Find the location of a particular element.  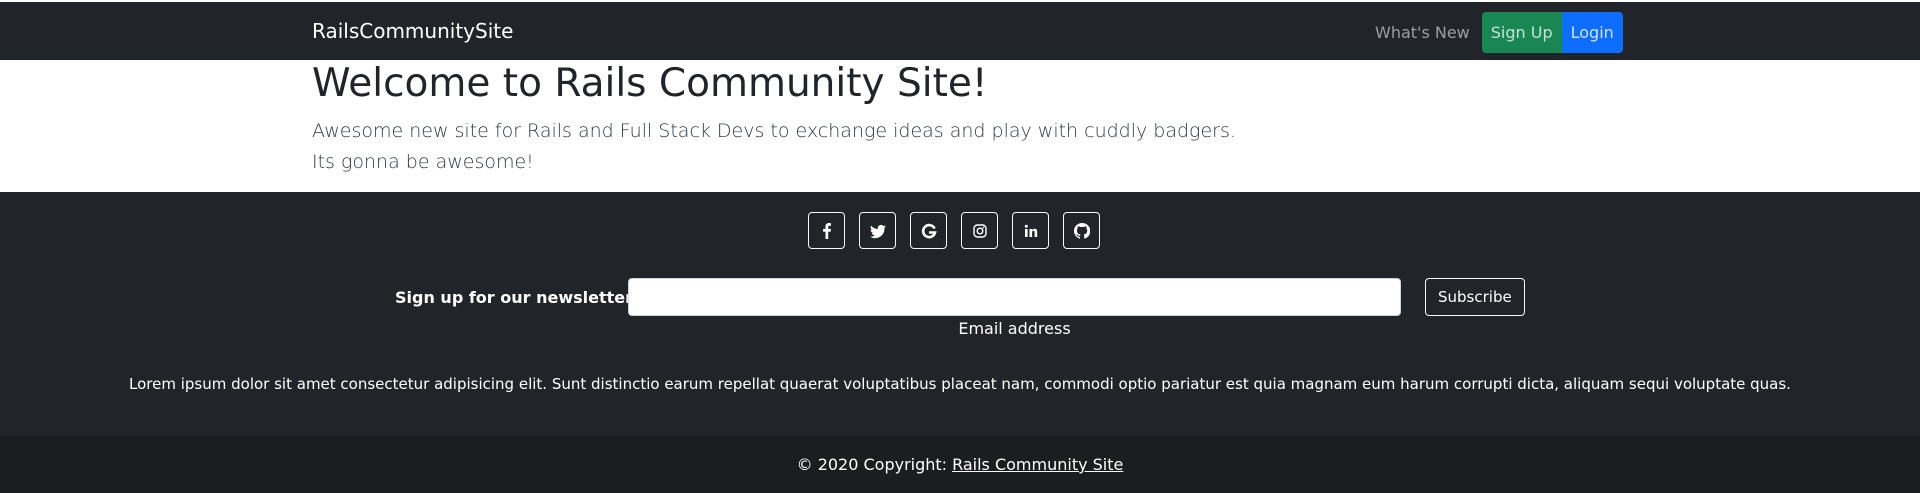

newsletter-label: Sign up for our newsletter is located at coordinates (514, 297).